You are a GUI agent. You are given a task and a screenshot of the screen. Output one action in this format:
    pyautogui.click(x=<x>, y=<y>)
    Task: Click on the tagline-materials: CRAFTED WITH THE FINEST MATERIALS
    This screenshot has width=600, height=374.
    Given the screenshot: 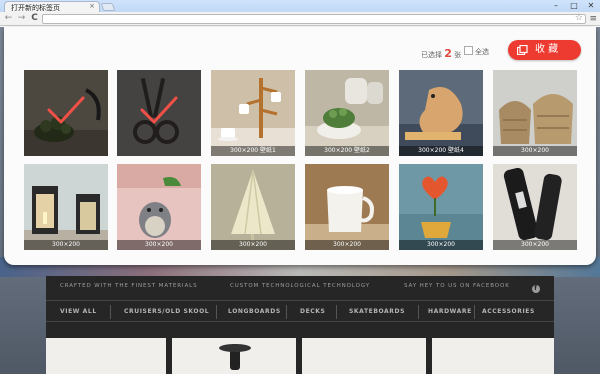 What is the action you would take?
    pyautogui.click(x=129, y=286)
    